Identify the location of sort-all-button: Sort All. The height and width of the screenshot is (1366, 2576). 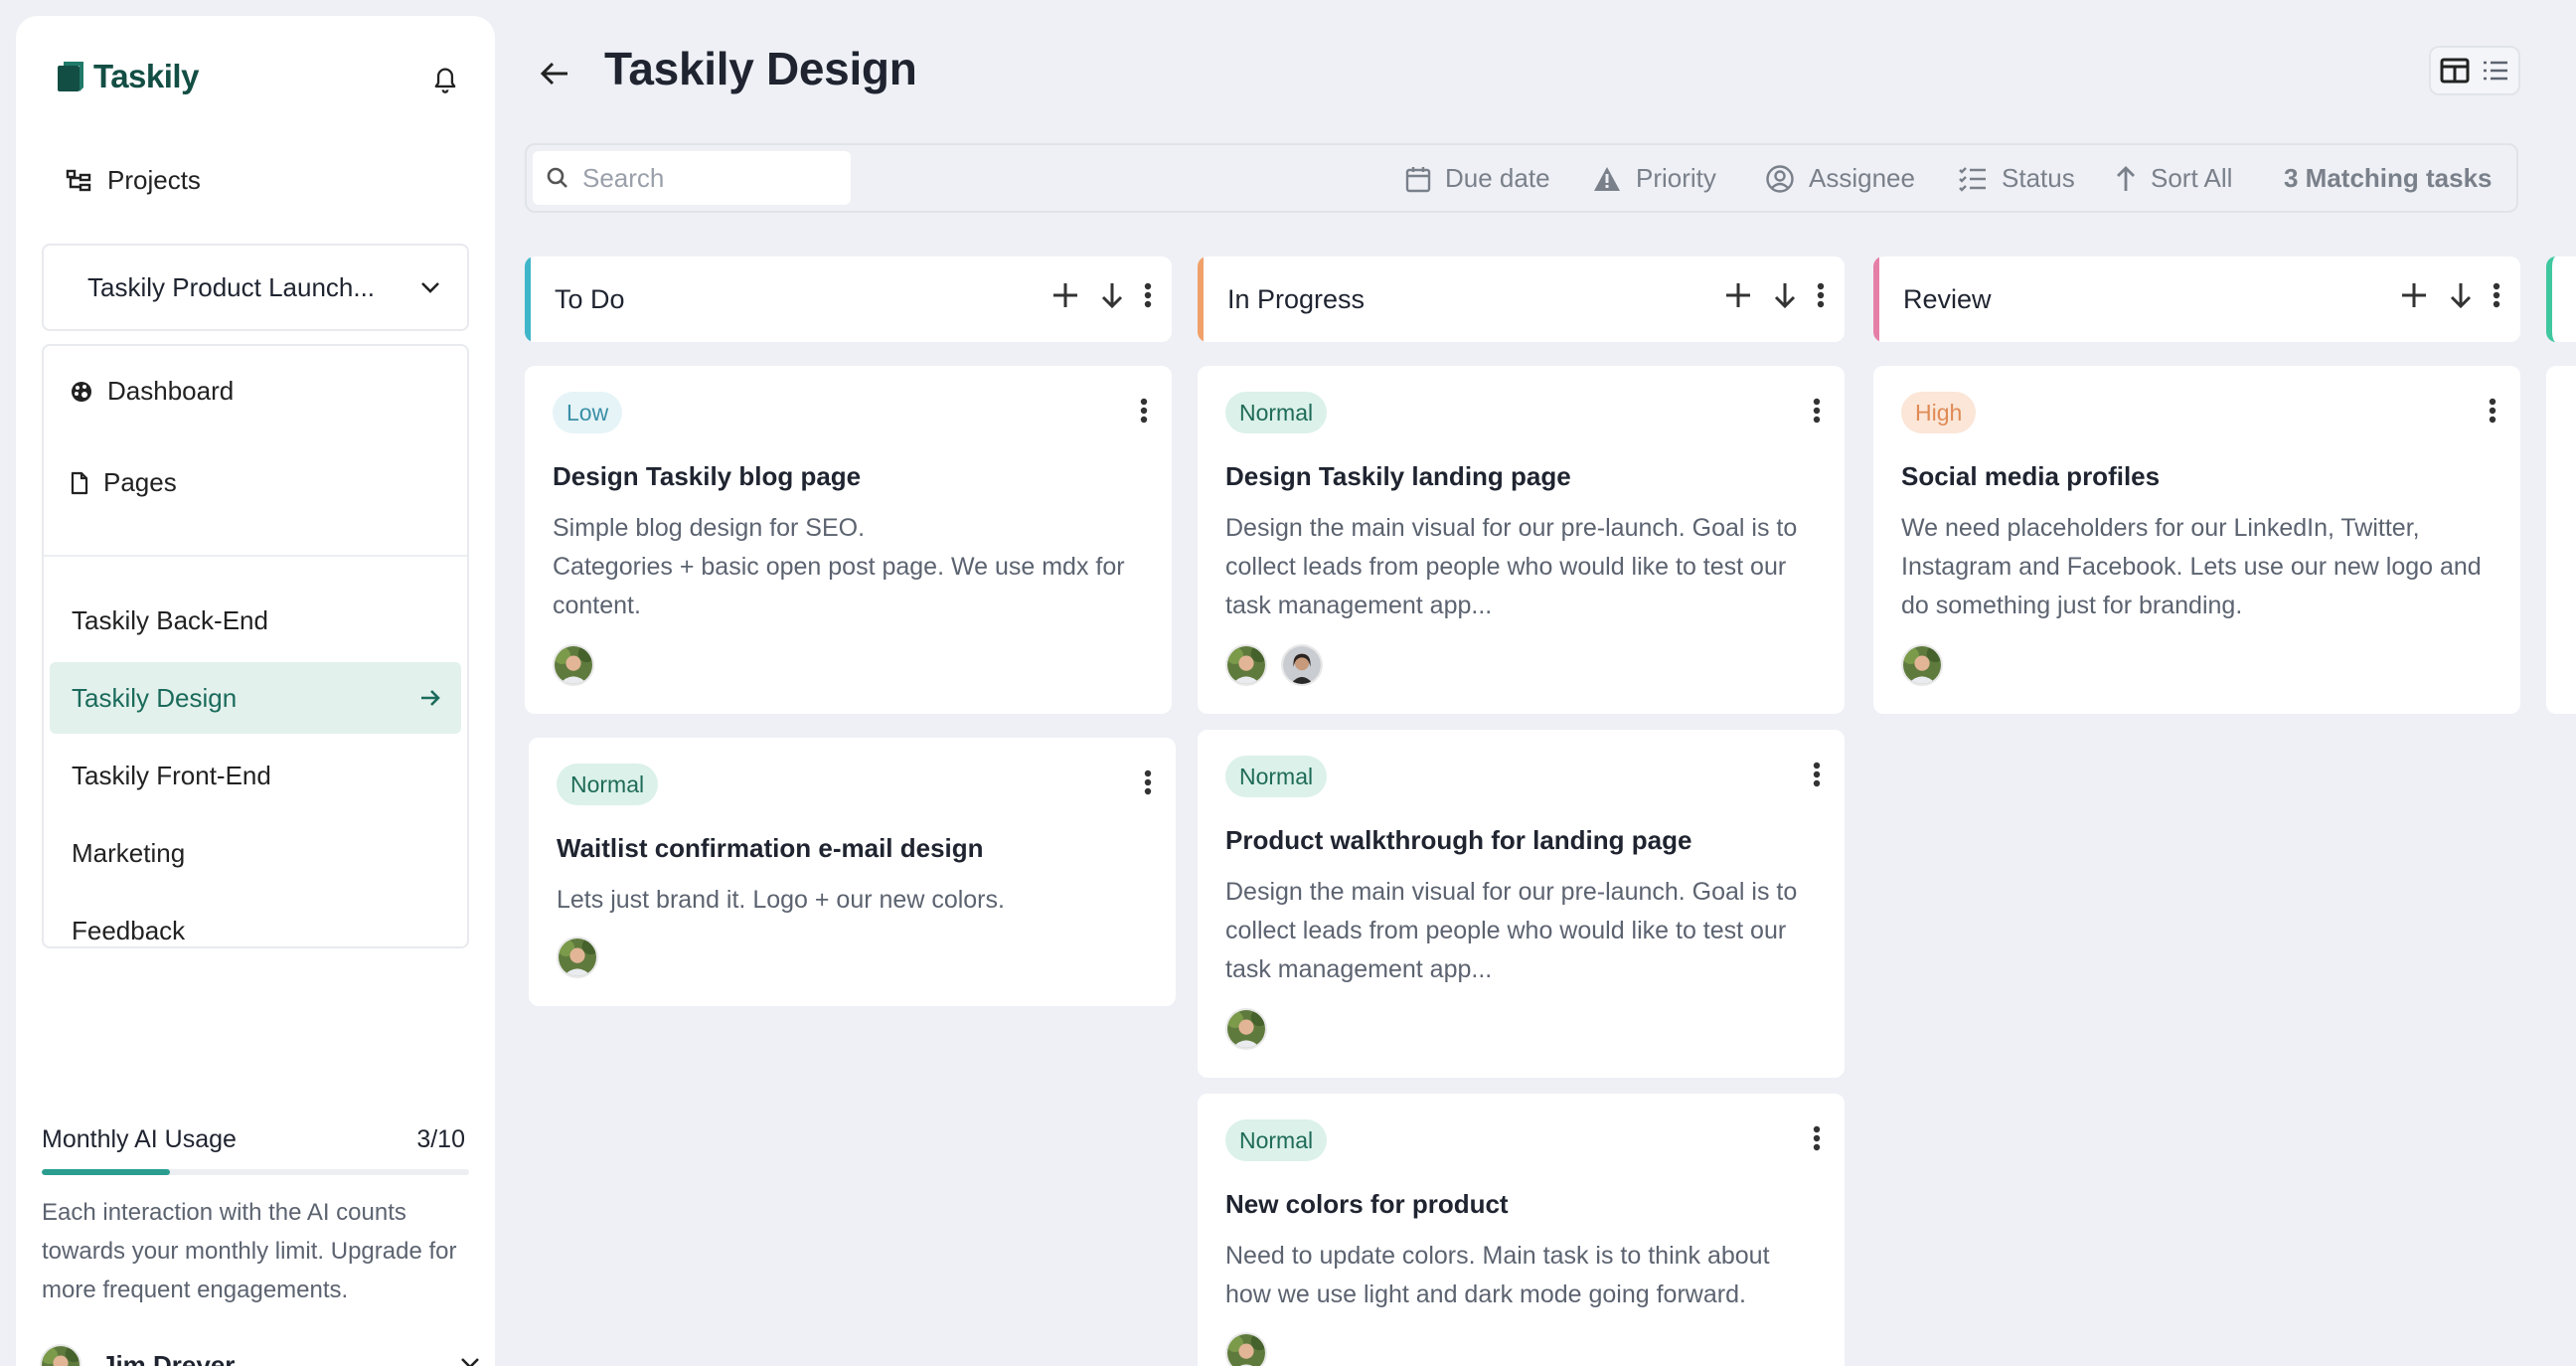
(2173, 178).